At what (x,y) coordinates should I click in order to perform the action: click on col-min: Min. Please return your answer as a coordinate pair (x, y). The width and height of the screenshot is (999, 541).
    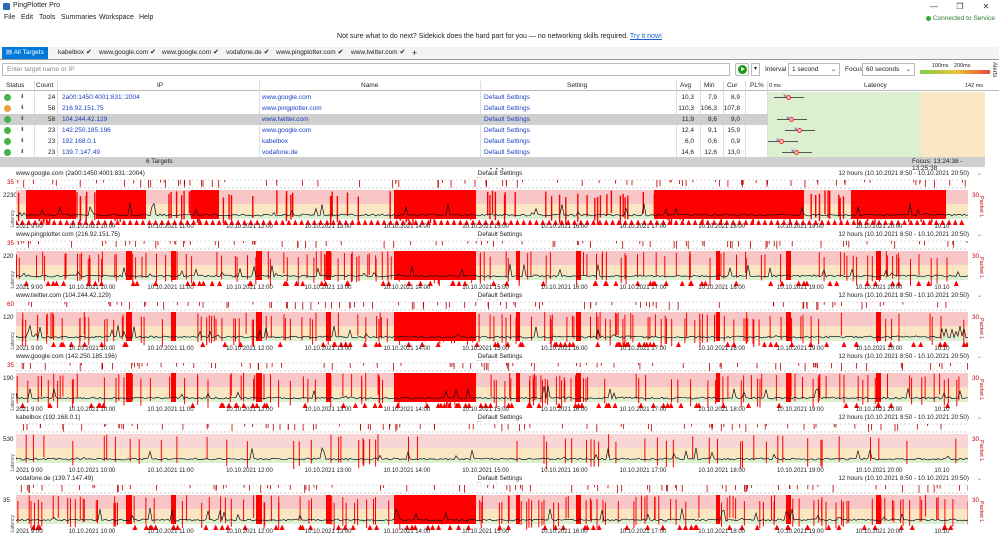
    Looking at the image, I should click on (709, 85).